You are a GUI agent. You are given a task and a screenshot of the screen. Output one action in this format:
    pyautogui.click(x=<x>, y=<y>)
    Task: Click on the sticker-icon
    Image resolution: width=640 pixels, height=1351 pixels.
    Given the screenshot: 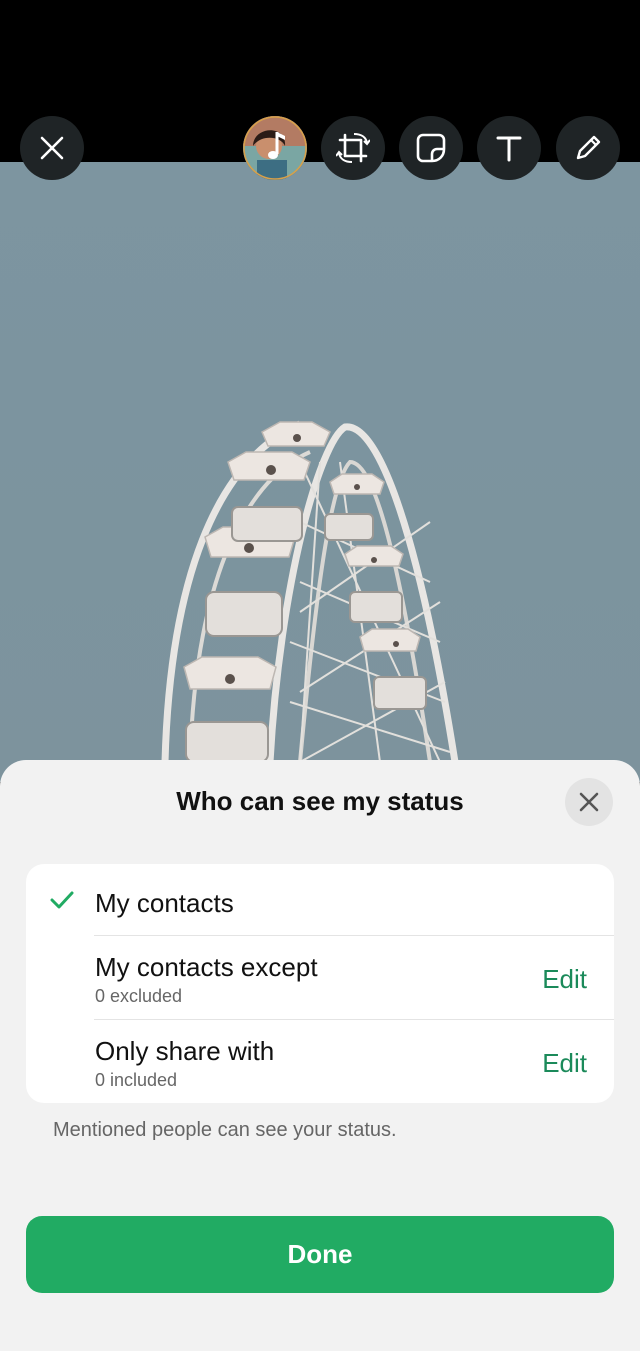 What is the action you would take?
    pyautogui.click(x=431, y=148)
    